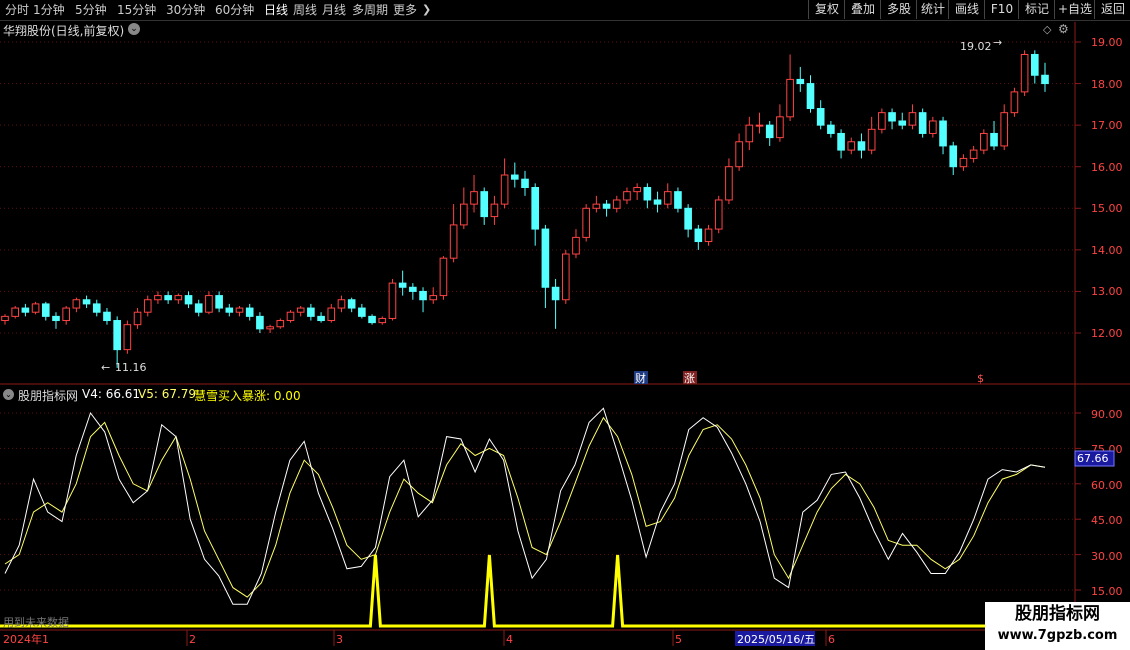  Describe the element at coordinates (689, 378) in the screenshot. I see `event-marker-limitup: 涨` at that location.